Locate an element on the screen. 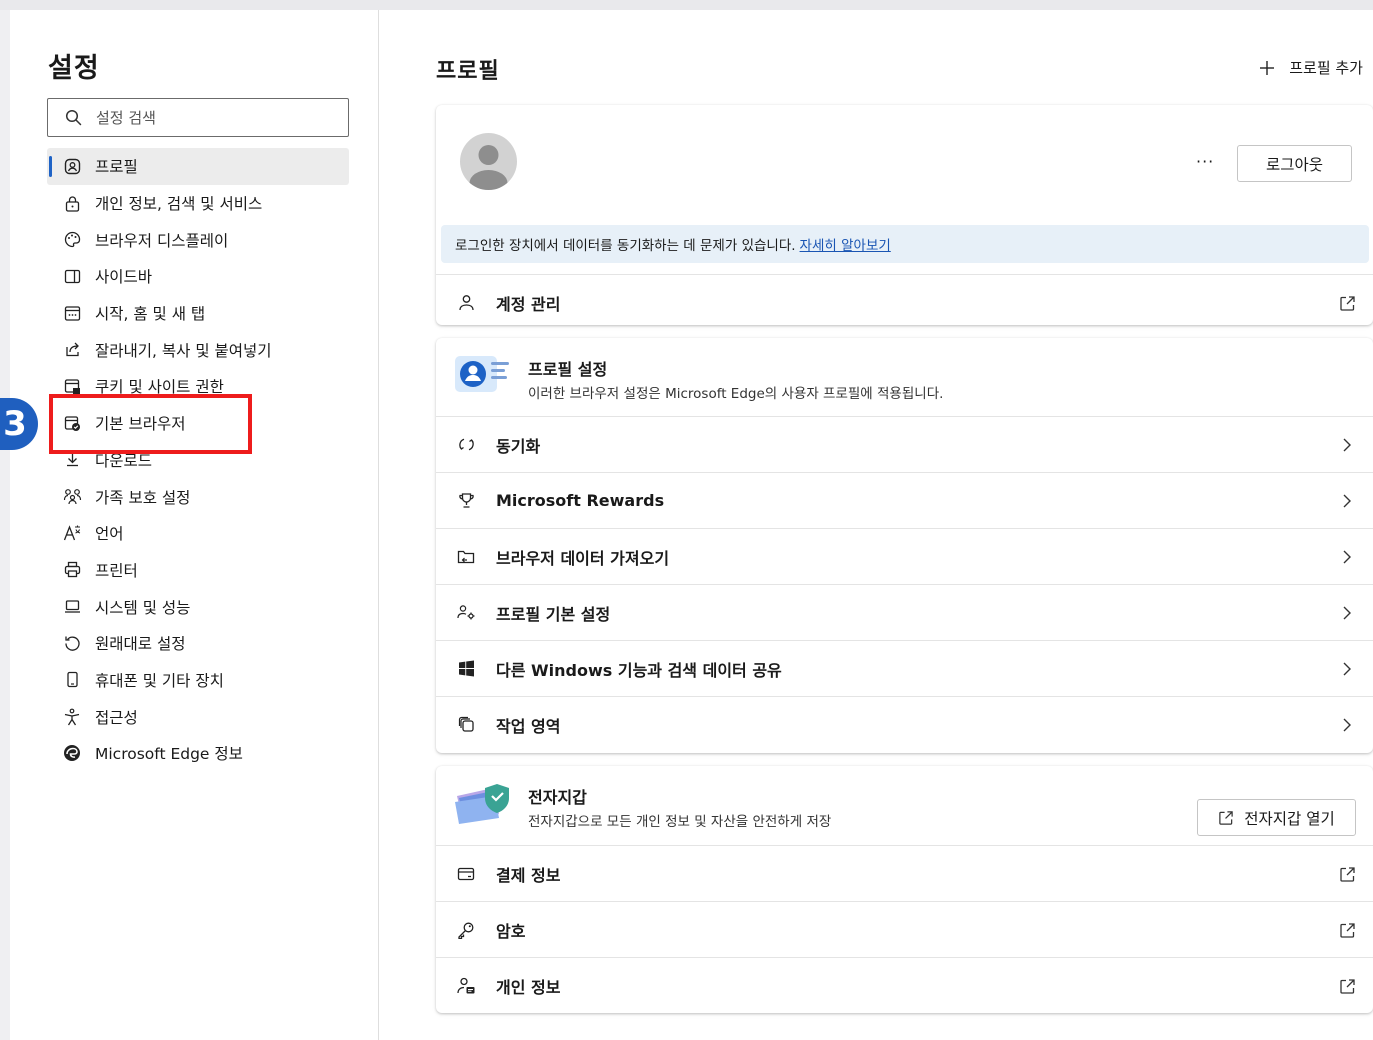 The height and width of the screenshot is (1040, 1373). sidebar-item-label: 잘라내기, 복사 및 붙여넣기 is located at coordinates (183, 350).